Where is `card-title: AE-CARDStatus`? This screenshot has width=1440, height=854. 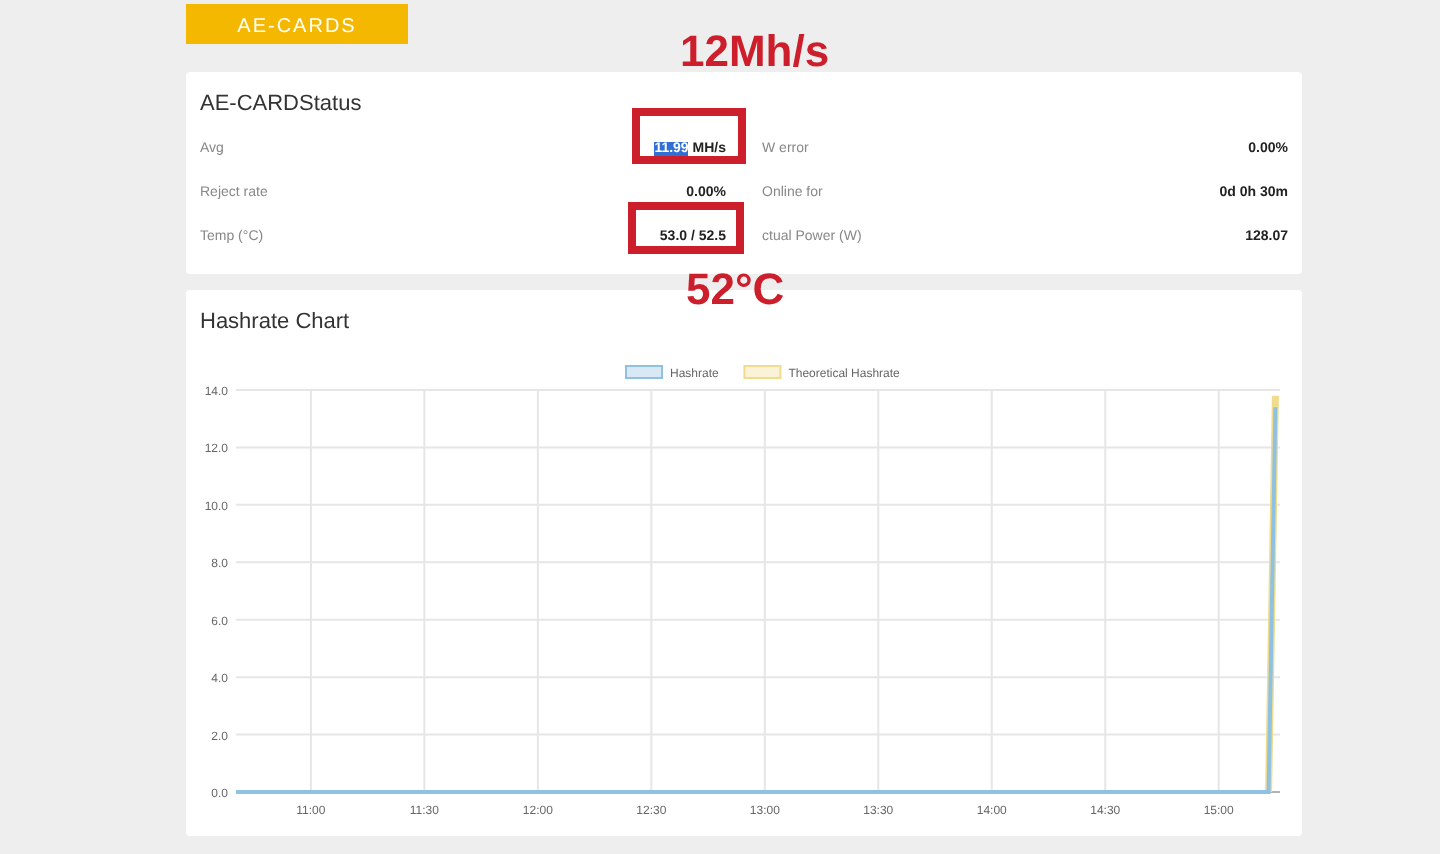 card-title: AE-CARDStatus is located at coordinates (282, 105).